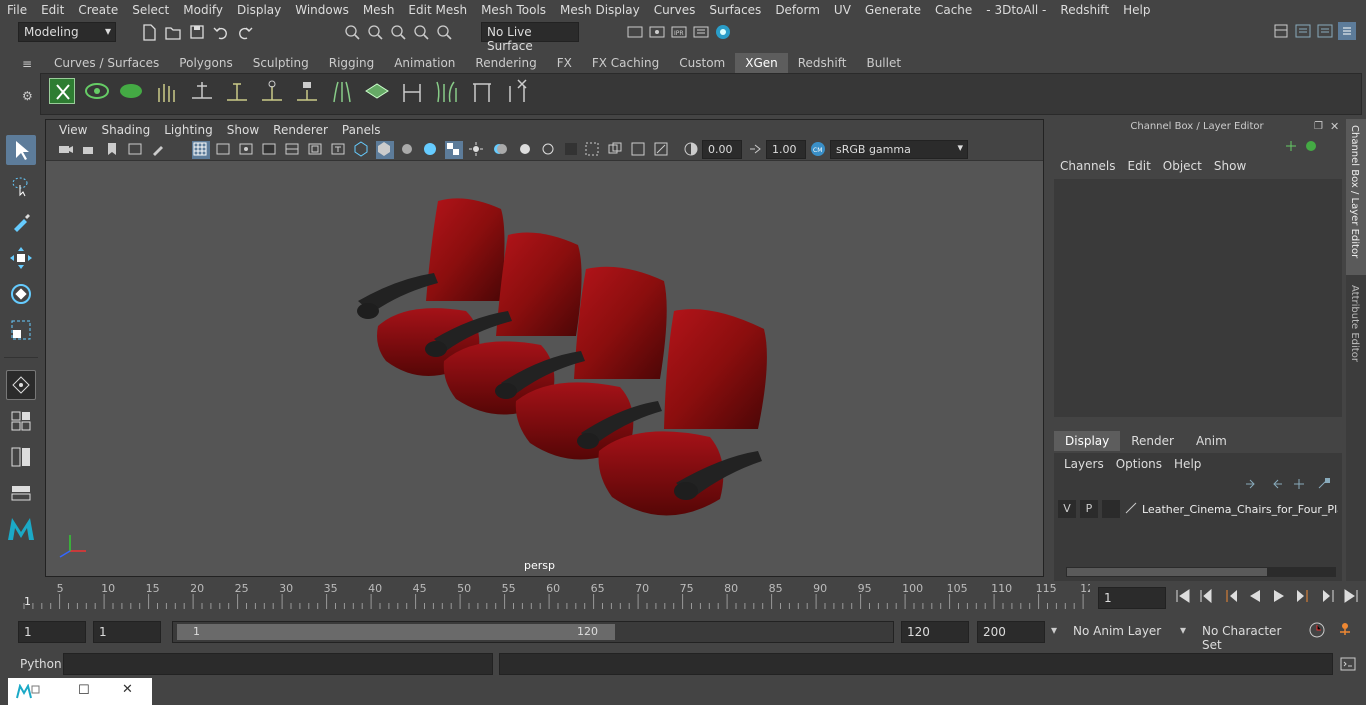  I want to click on camera-lock-icon, so click(90, 150).